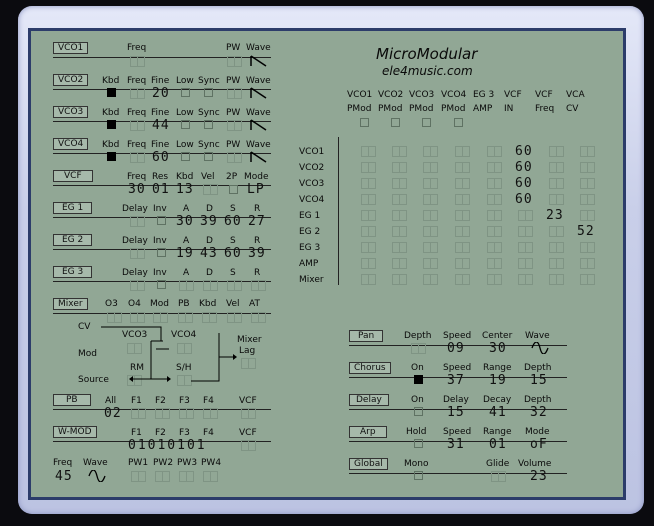  Describe the element at coordinates (138, 476) in the screenshot. I see `pw1-display` at that location.